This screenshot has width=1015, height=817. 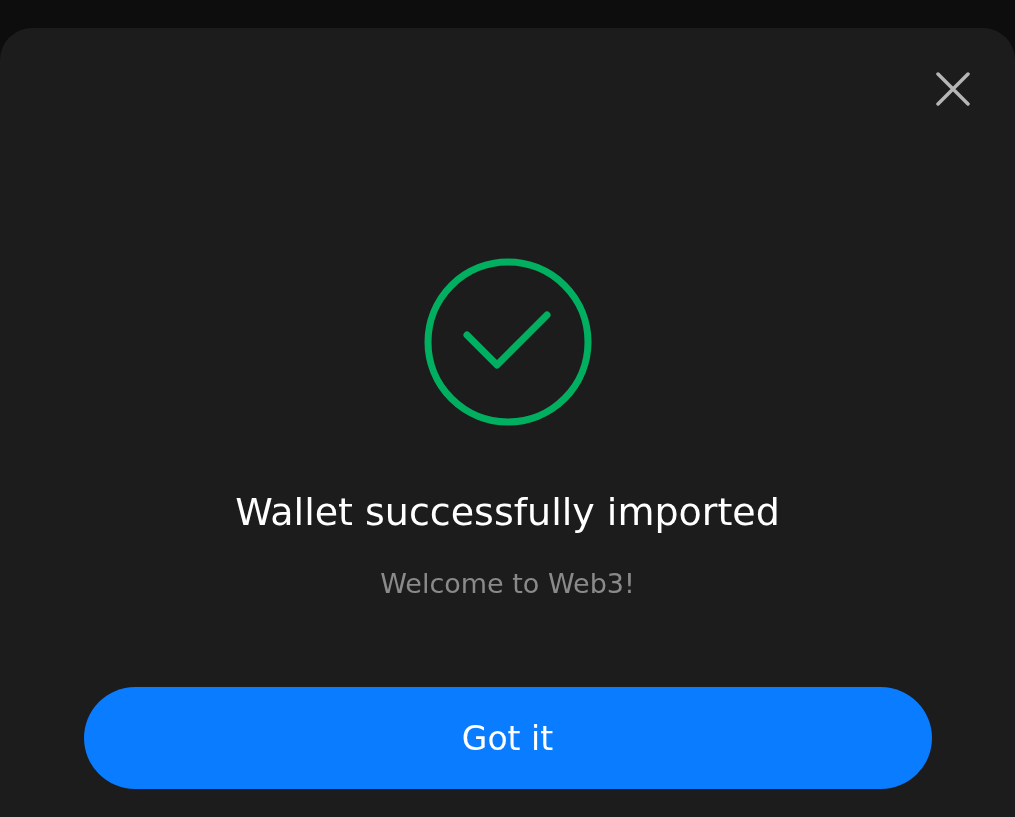 What do you see at coordinates (507, 512) in the screenshot?
I see `dialog-title: Wallet successfully imported` at bounding box center [507, 512].